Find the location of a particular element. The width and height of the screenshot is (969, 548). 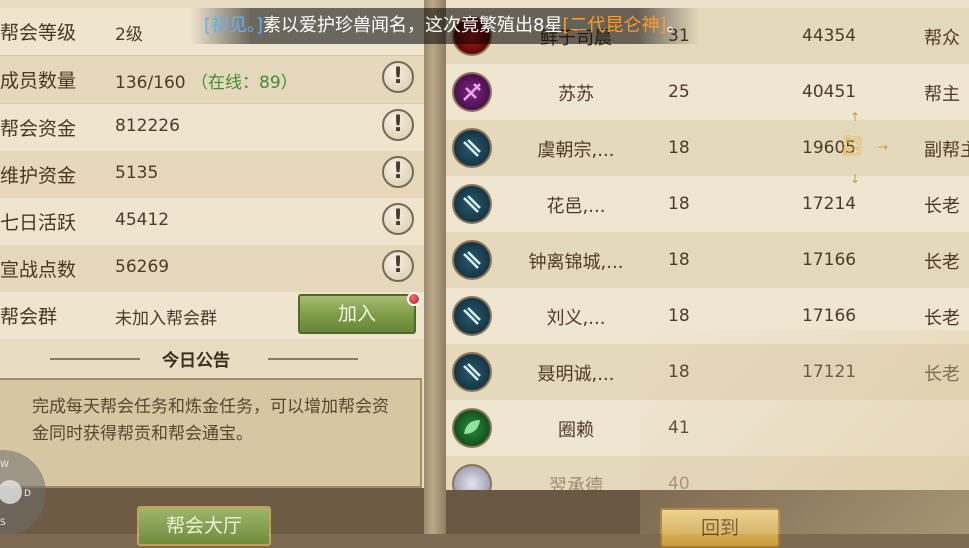

stat-row-activity: 七日活跃 45412 ! is located at coordinates (212, 222).